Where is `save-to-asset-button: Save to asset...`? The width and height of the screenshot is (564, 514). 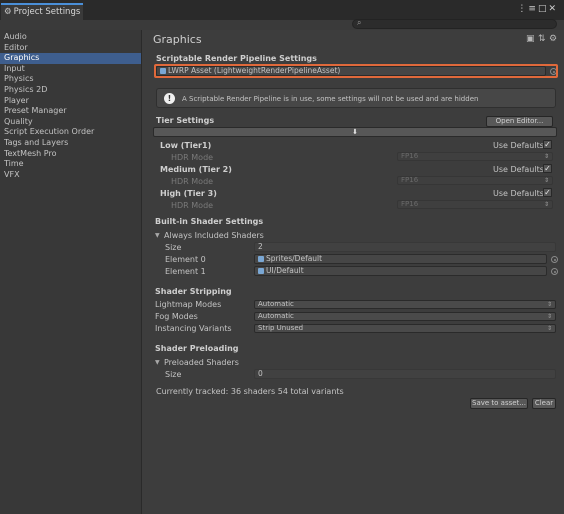 save-to-asset-button: Save to asset... is located at coordinates (499, 403).